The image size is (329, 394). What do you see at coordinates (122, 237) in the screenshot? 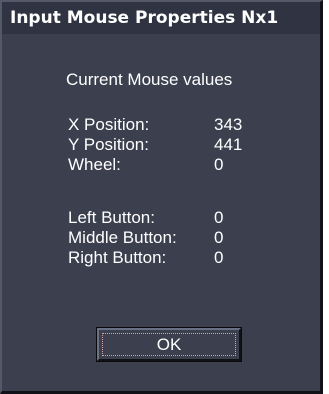
I see `middle-button-label: Middle Button:` at bounding box center [122, 237].